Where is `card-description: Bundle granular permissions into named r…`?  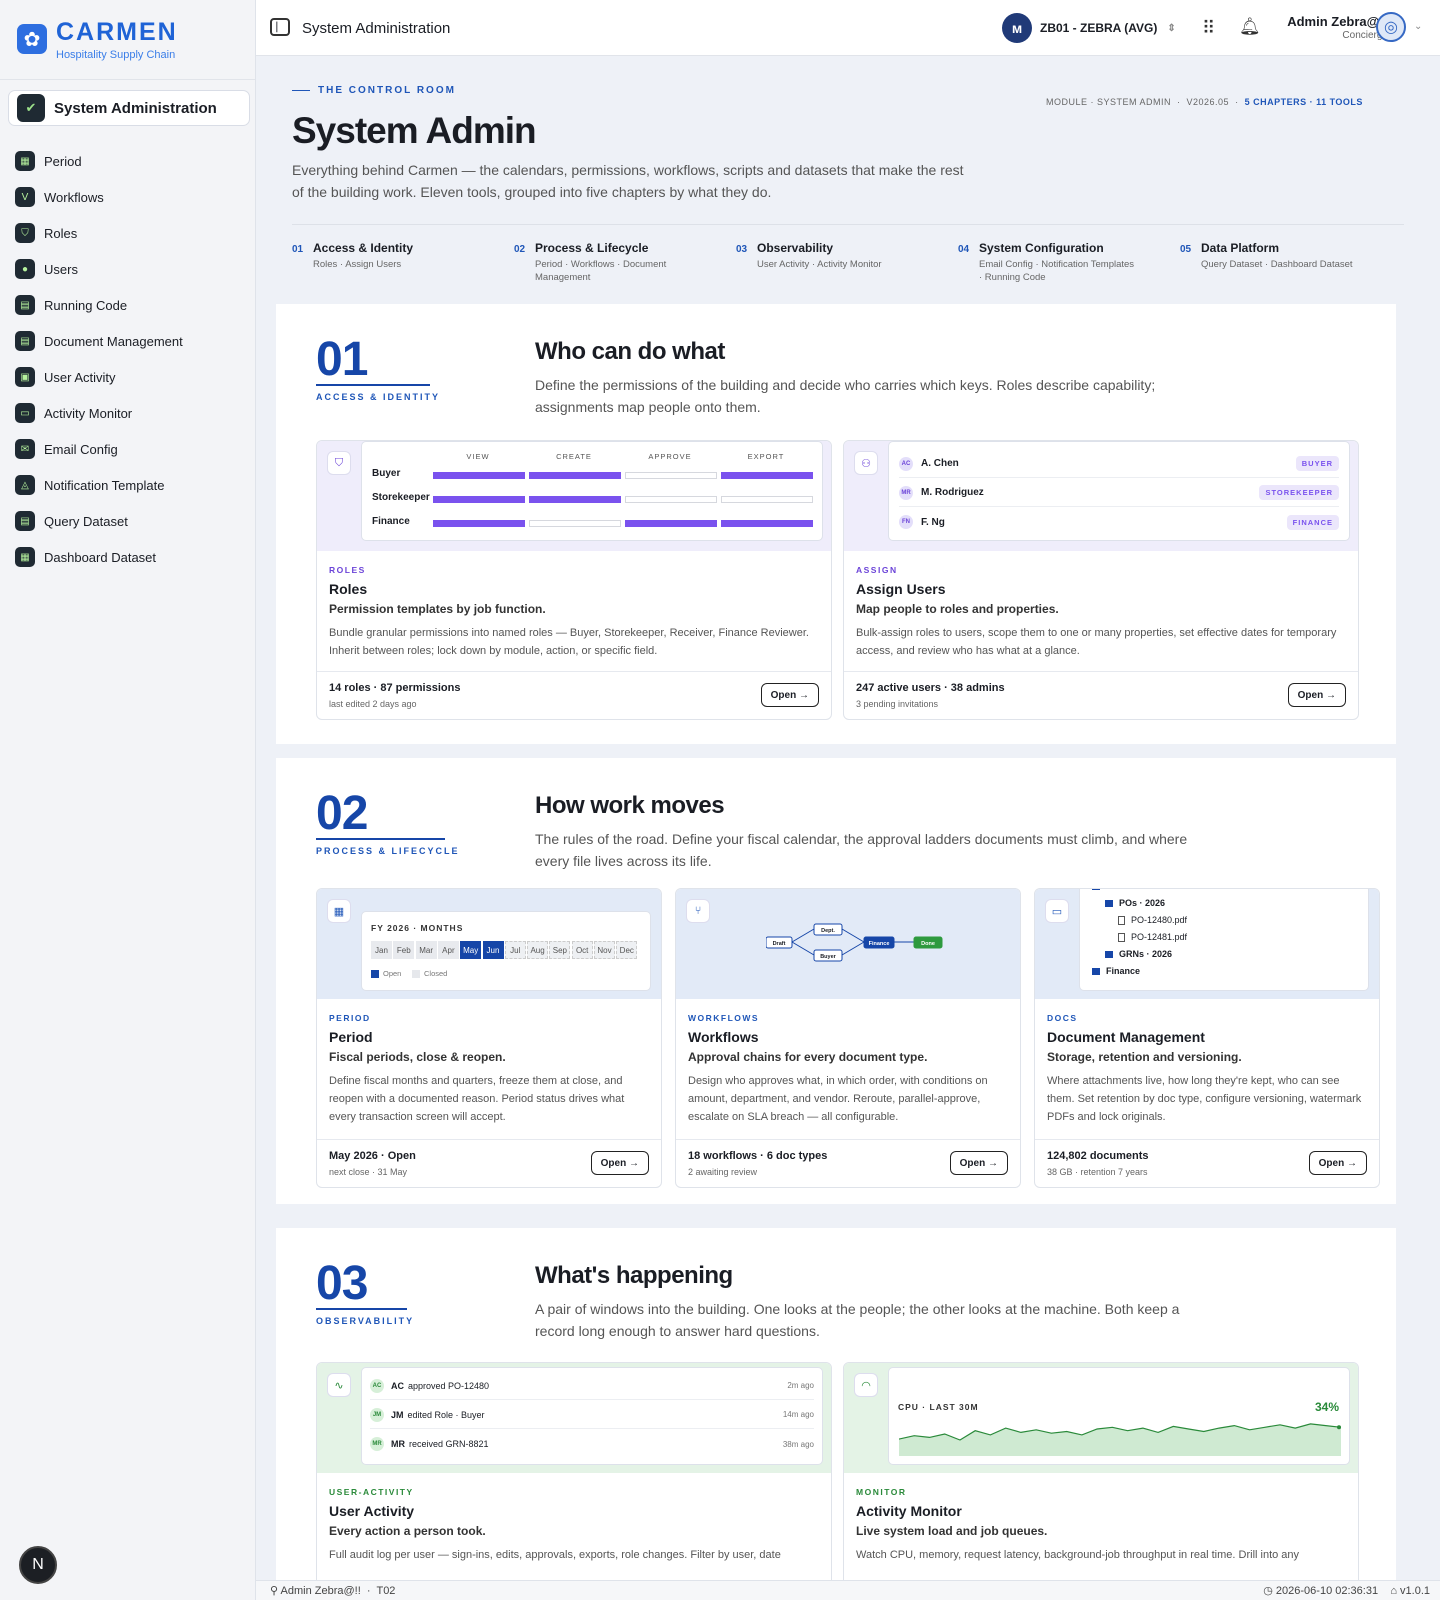
card-description: Bundle granular permissions into named r… is located at coordinates (569, 642).